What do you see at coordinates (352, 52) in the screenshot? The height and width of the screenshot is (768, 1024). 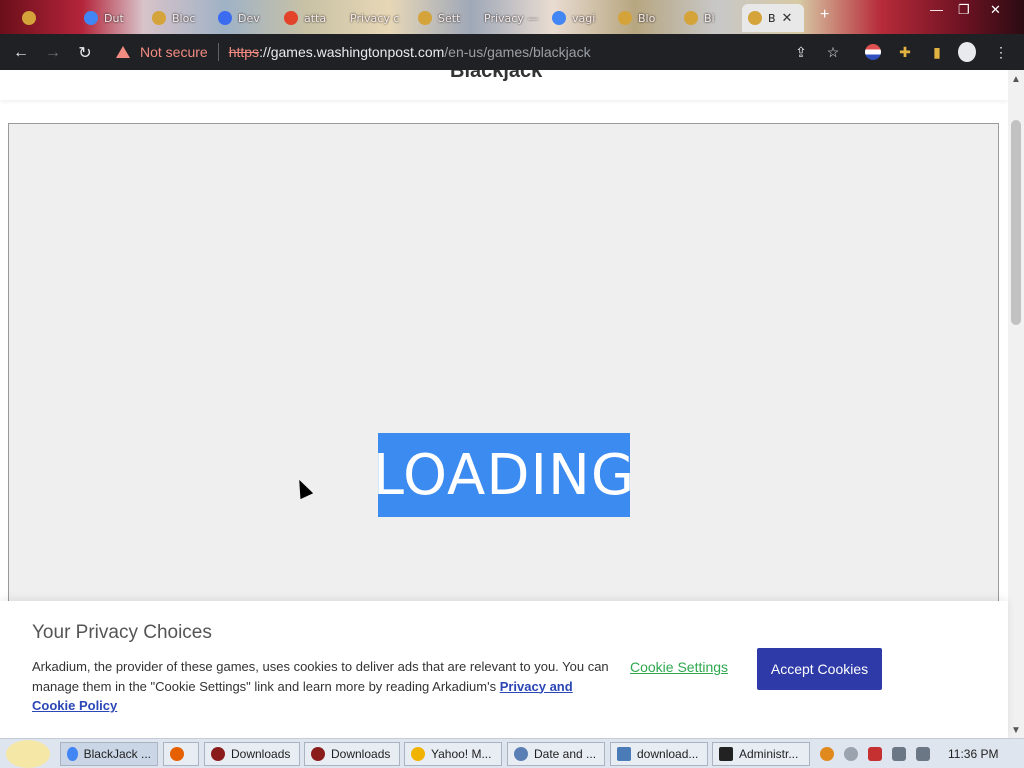 I see `url-host: ://games.washingtonpost.com` at bounding box center [352, 52].